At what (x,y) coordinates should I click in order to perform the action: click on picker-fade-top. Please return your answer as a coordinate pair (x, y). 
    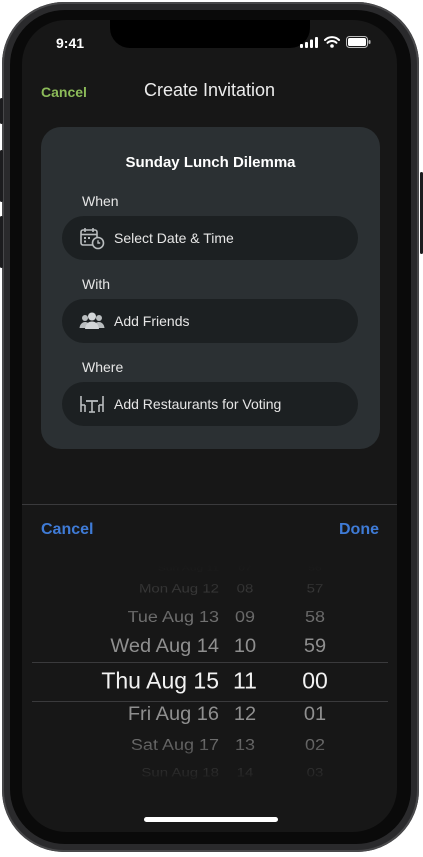
    Looking at the image, I should click on (210, 600).